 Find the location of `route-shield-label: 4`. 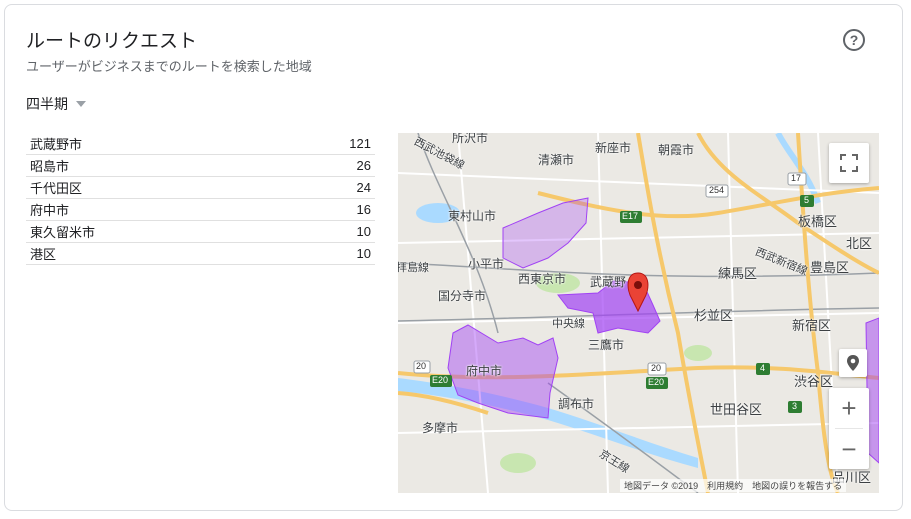

route-shield-label: 4 is located at coordinates (763, 368).